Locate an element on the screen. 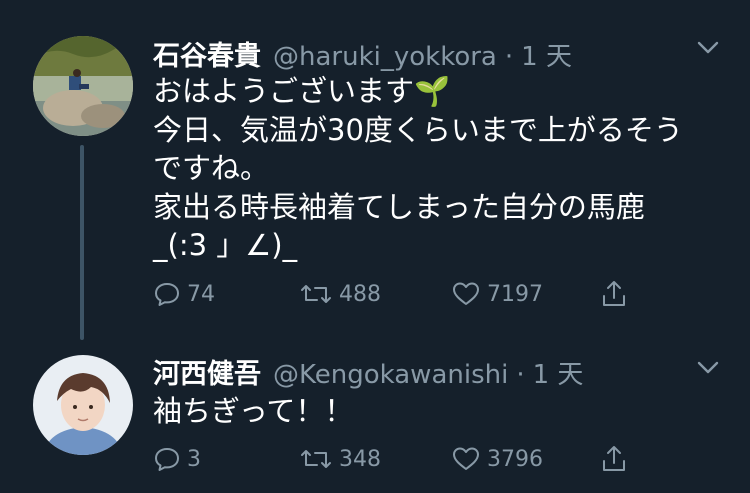 The width and height of the screenshot is (750, 493). tweet-text-line: 今日、気温が30度くらいまで上がるそう is located at coordinates (418, 129).